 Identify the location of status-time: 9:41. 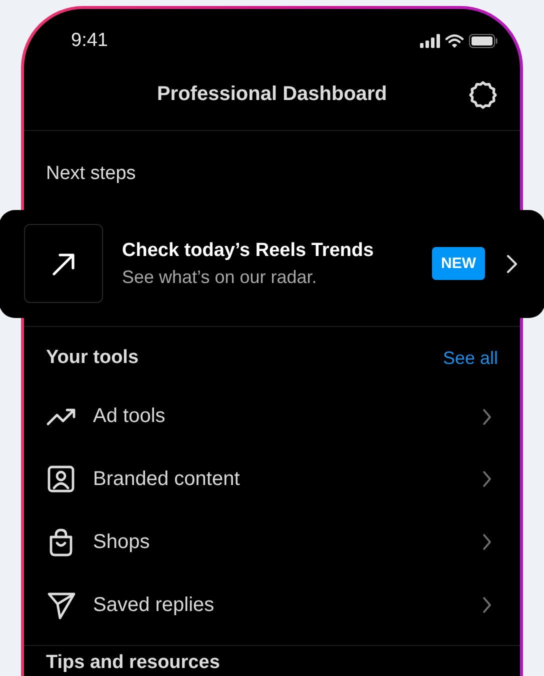
(89, 41).